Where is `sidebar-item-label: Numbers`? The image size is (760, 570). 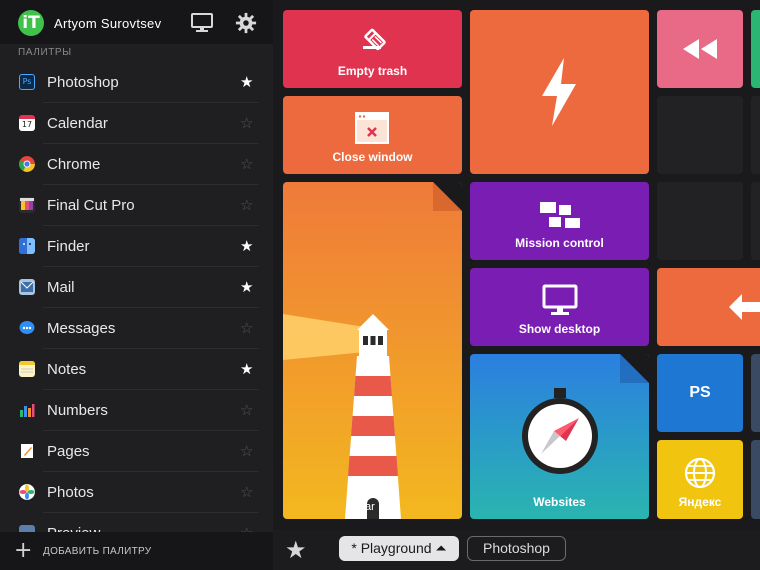 sidebar-item-label: Numbers is located at coordinates (77, 410).